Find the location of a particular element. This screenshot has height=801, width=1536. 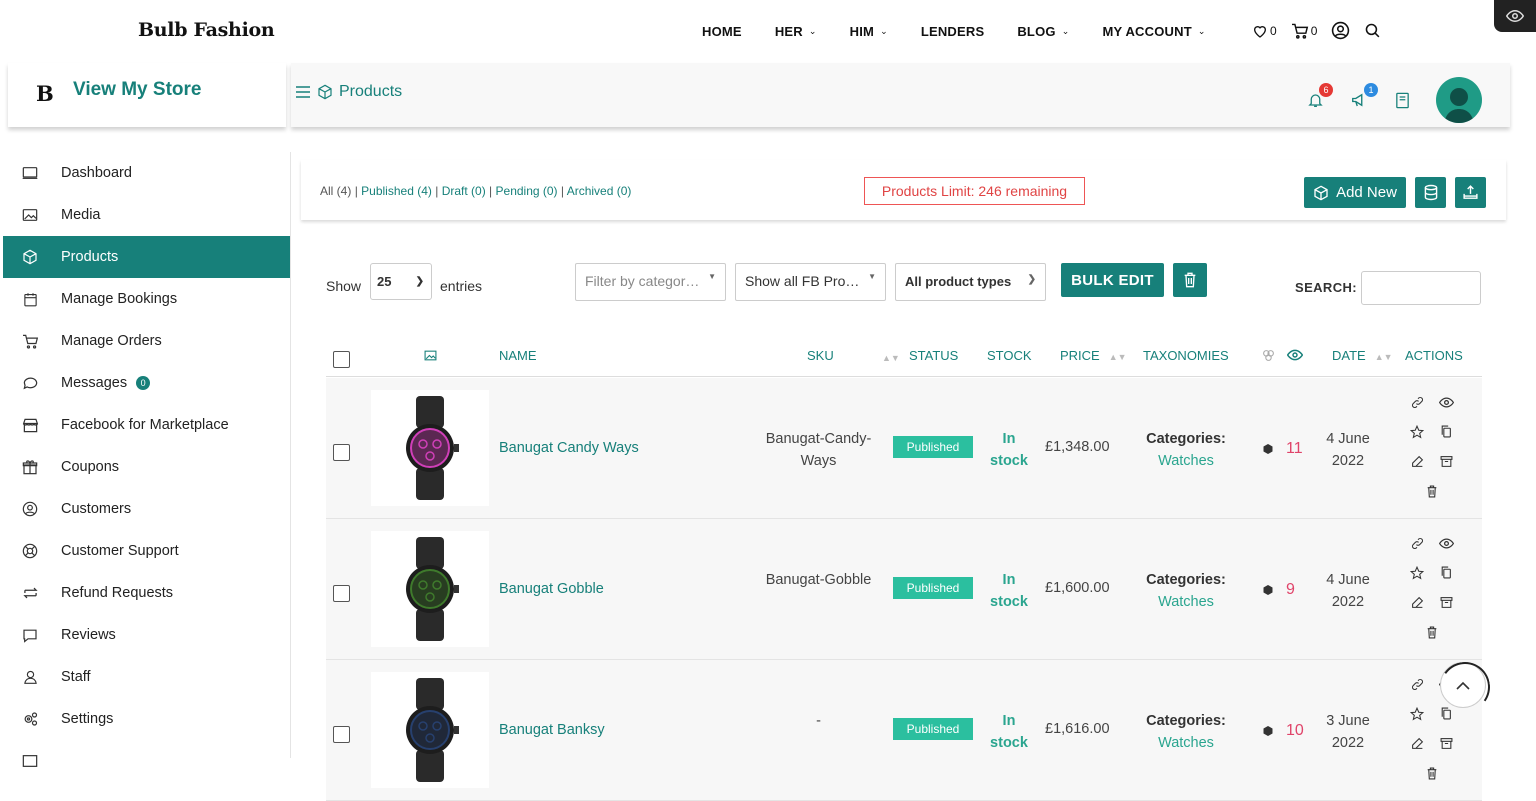

account-button is located at coordinates (1340, 30).